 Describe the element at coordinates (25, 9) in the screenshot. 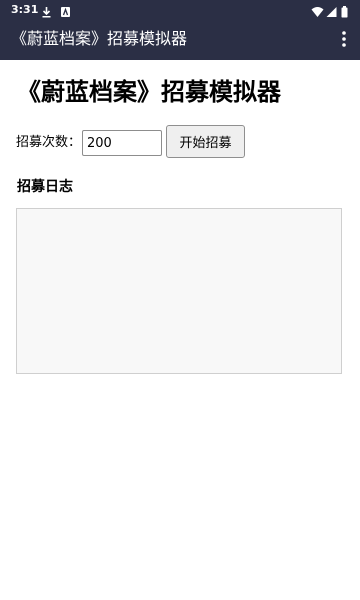

I see `status-time: 3:31` at that location.